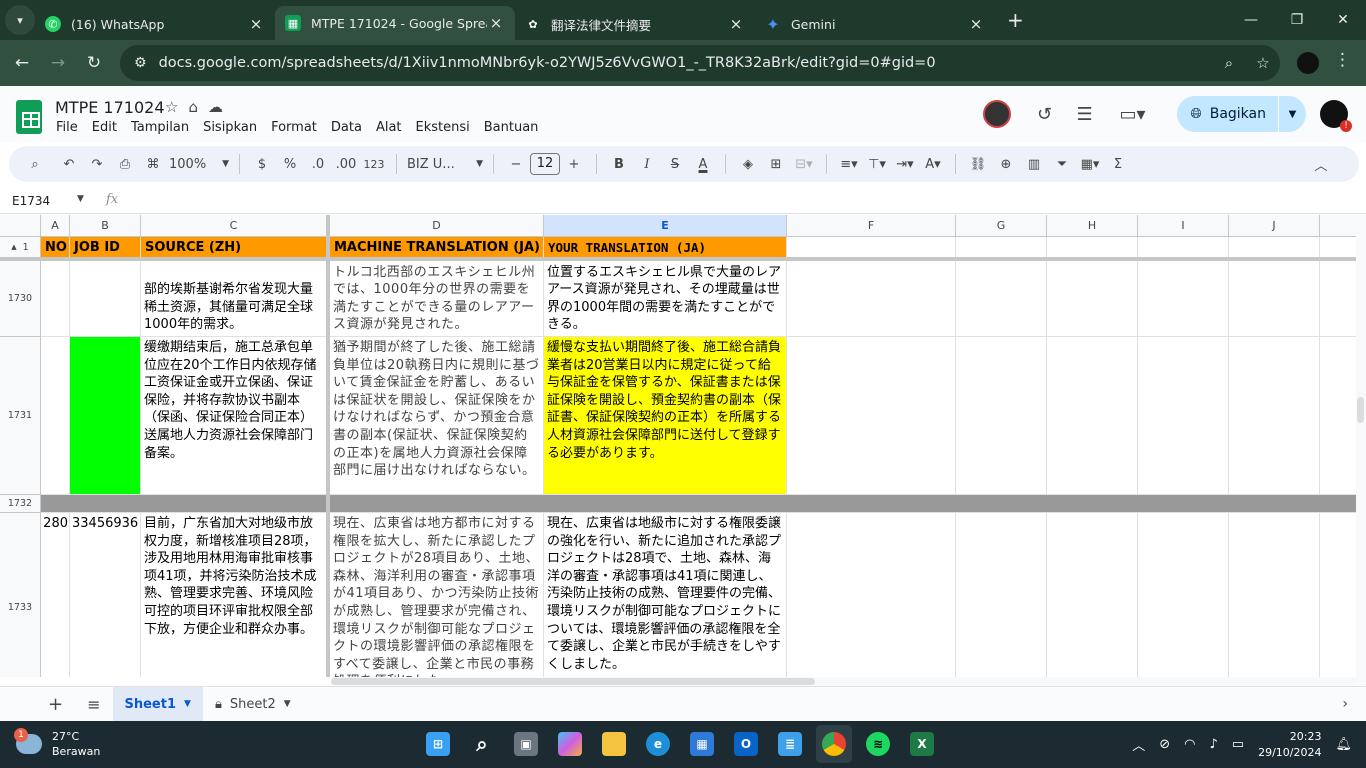 The width and height of the screenshot is (1366, 768). What do you see at coordinates (905, 164) in the screenshot?
I see `text-wrapping-icon: ⇥▾` at bounding box center [905, 164].